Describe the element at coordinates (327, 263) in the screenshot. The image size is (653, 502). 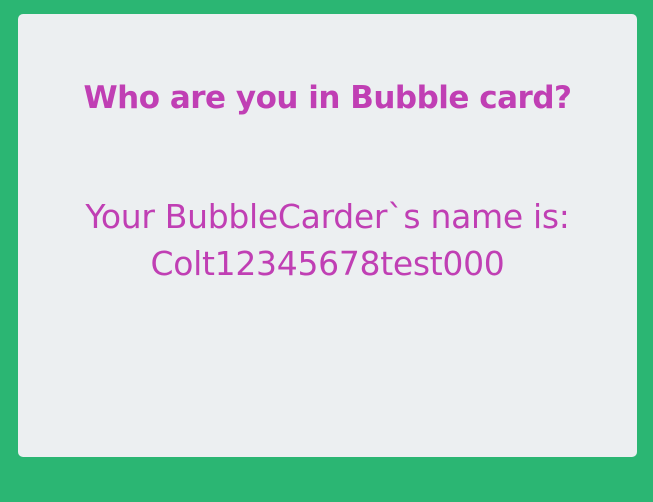
I see `bubblecarder-name: Colt12345678test000` at that location.